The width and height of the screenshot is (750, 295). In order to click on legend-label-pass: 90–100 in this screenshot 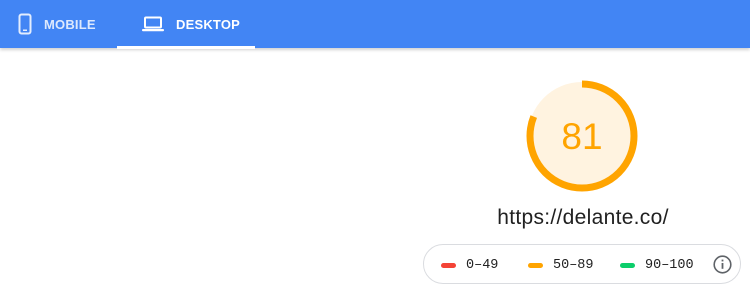, I will do `click(669, 265)`.